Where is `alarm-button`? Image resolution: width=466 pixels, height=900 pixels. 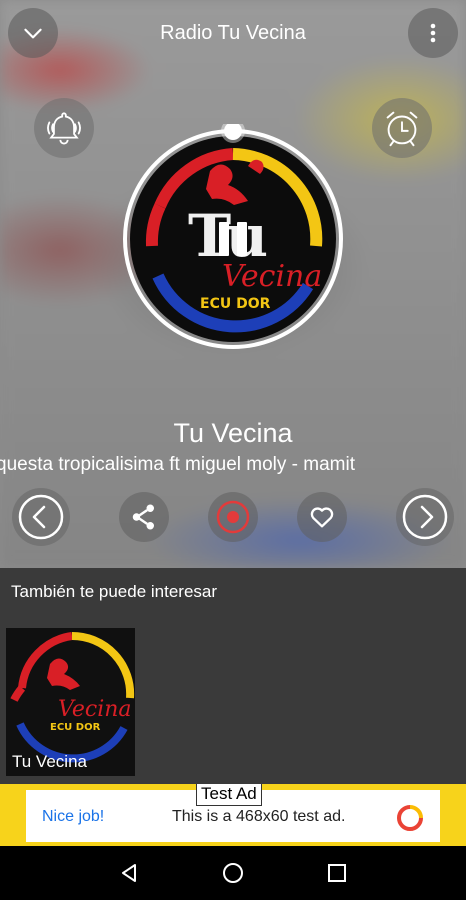 alarm-button is located at coordinates (402, 128).